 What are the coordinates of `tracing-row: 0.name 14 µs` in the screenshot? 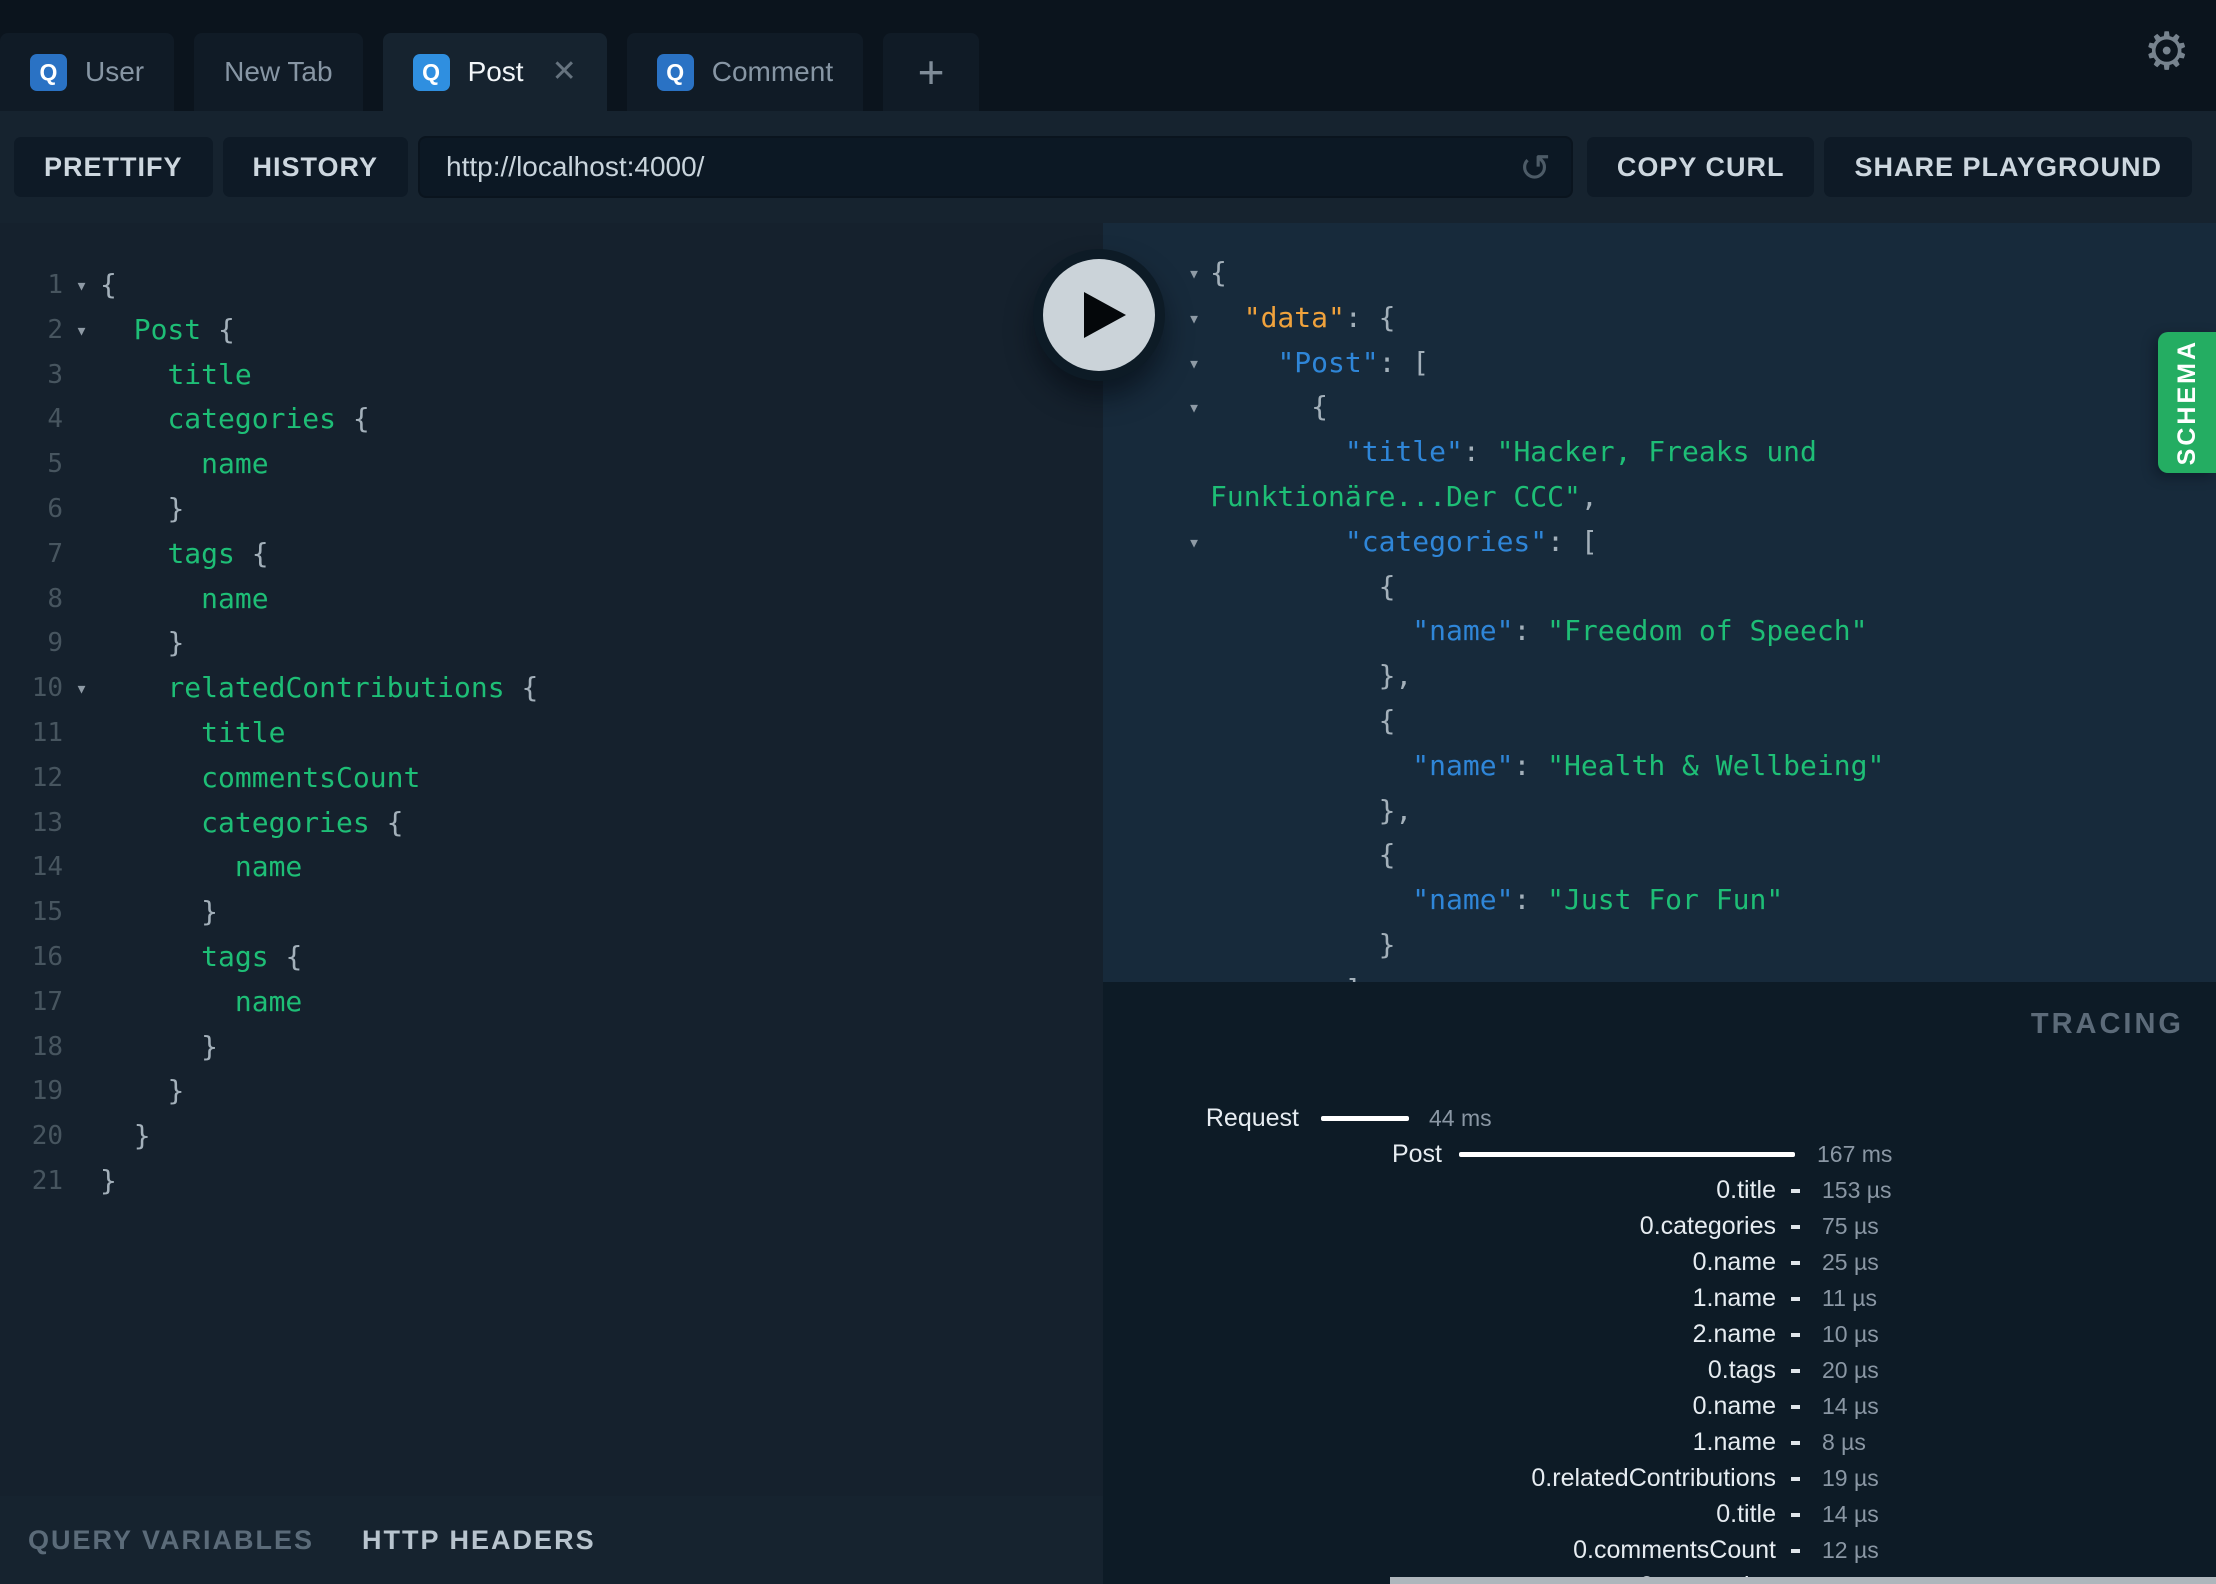 It's located at (1659, 1406).